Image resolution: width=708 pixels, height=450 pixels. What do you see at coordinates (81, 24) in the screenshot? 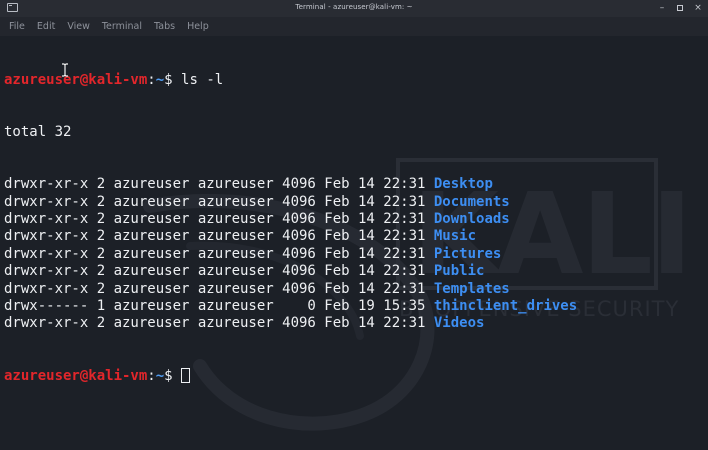
I see `menu-view: View` at bounding box center [81, 24].